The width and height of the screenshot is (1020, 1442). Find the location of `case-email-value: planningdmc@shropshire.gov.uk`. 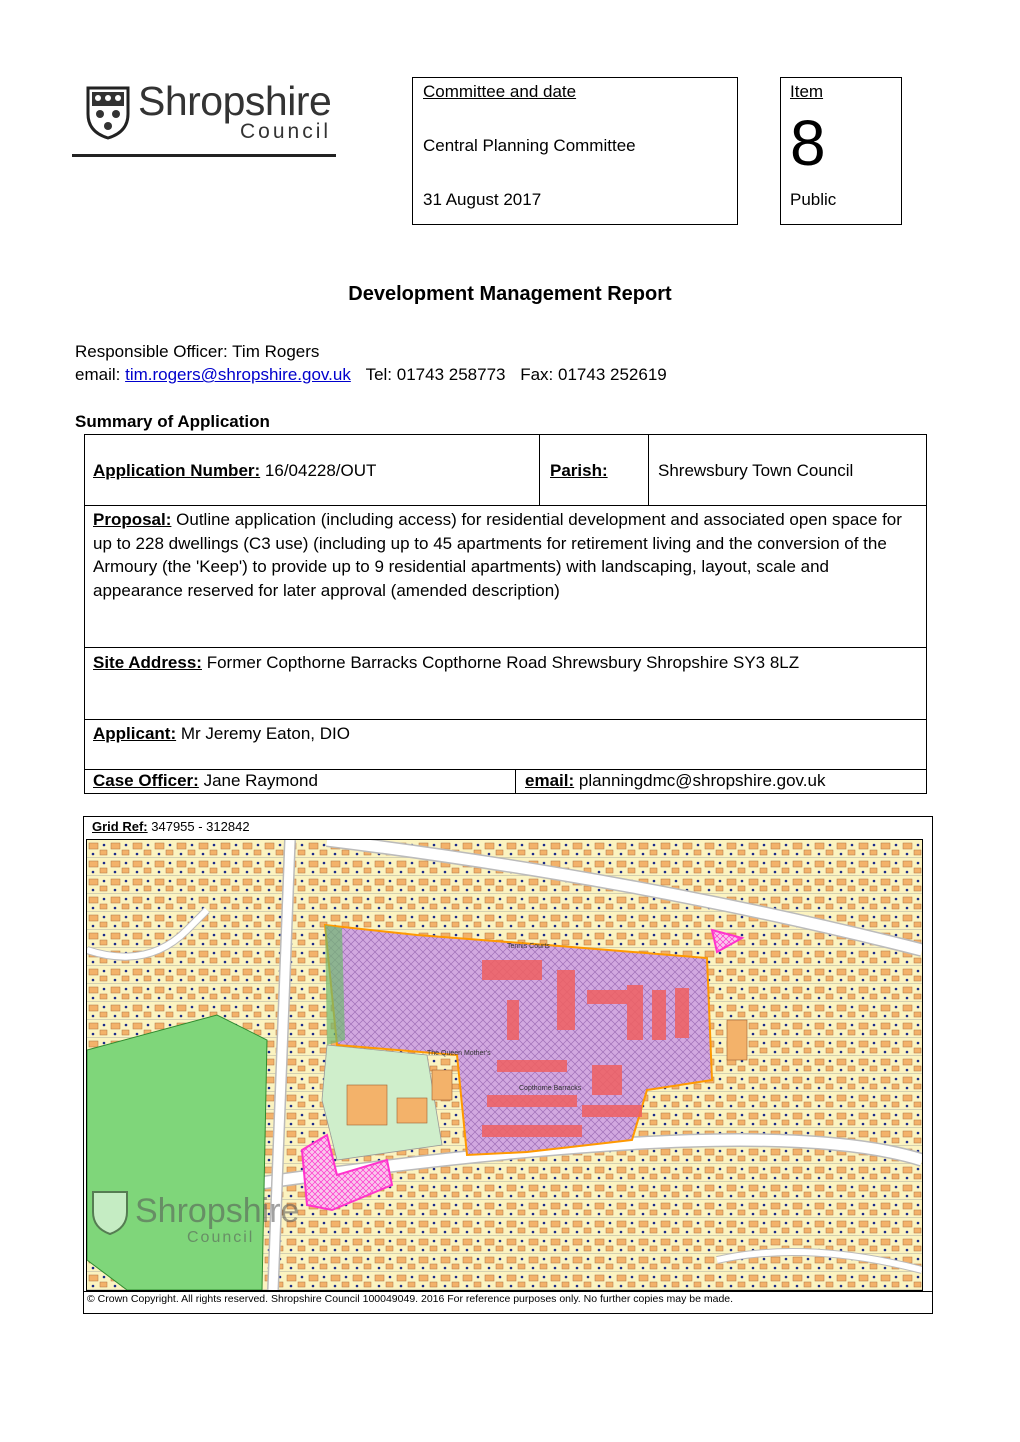

case-email-value: planningdmc@shropshire.gov.uk is located at coordinates (702, 780).